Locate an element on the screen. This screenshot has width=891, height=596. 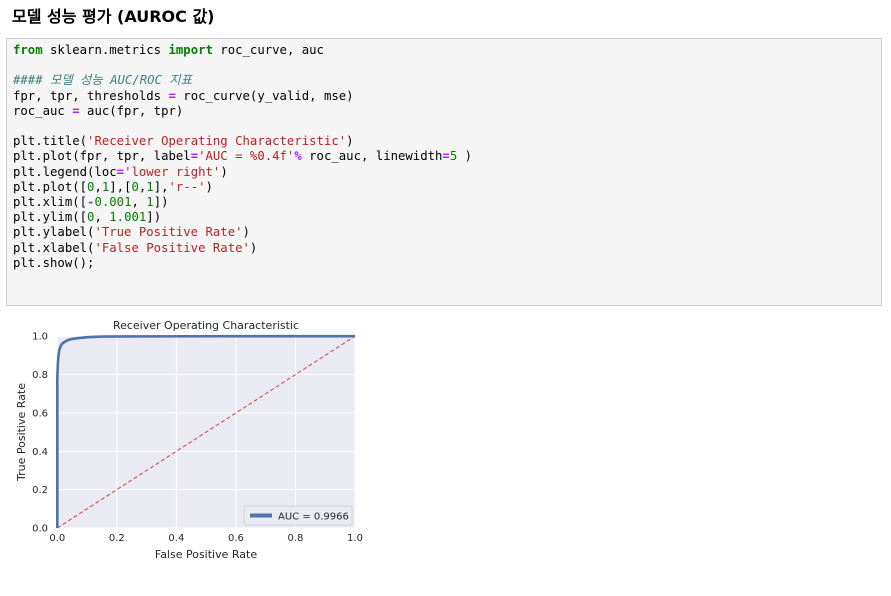
code-token: 'AUC = %0.4f' is located at coordinates (246, 156).